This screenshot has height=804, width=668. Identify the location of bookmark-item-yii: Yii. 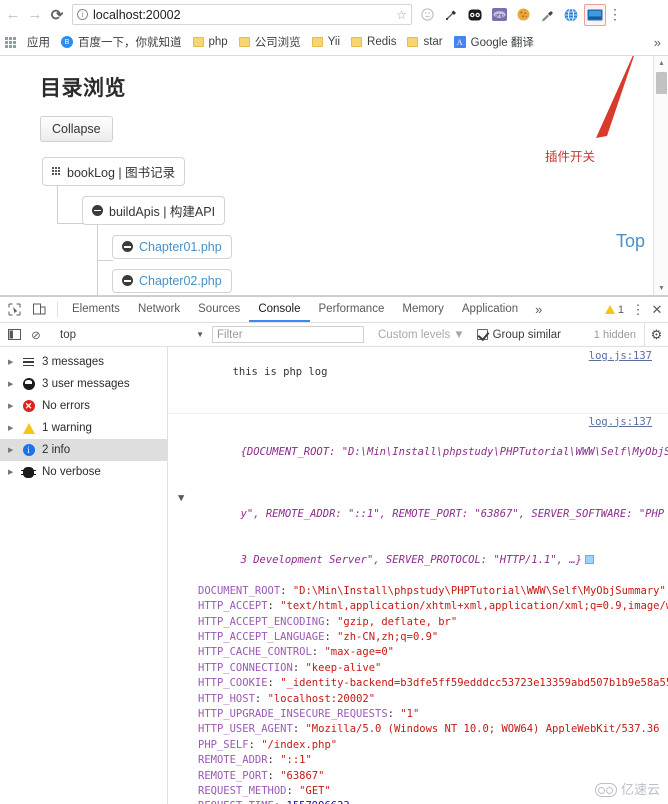
(326, 42).